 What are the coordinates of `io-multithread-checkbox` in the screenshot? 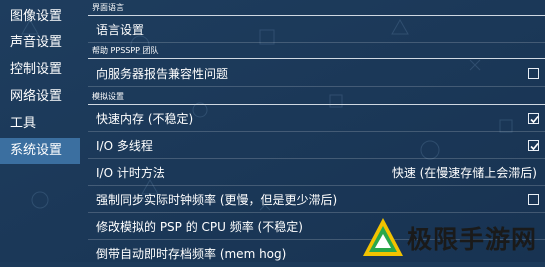 It's located at (533, 145).